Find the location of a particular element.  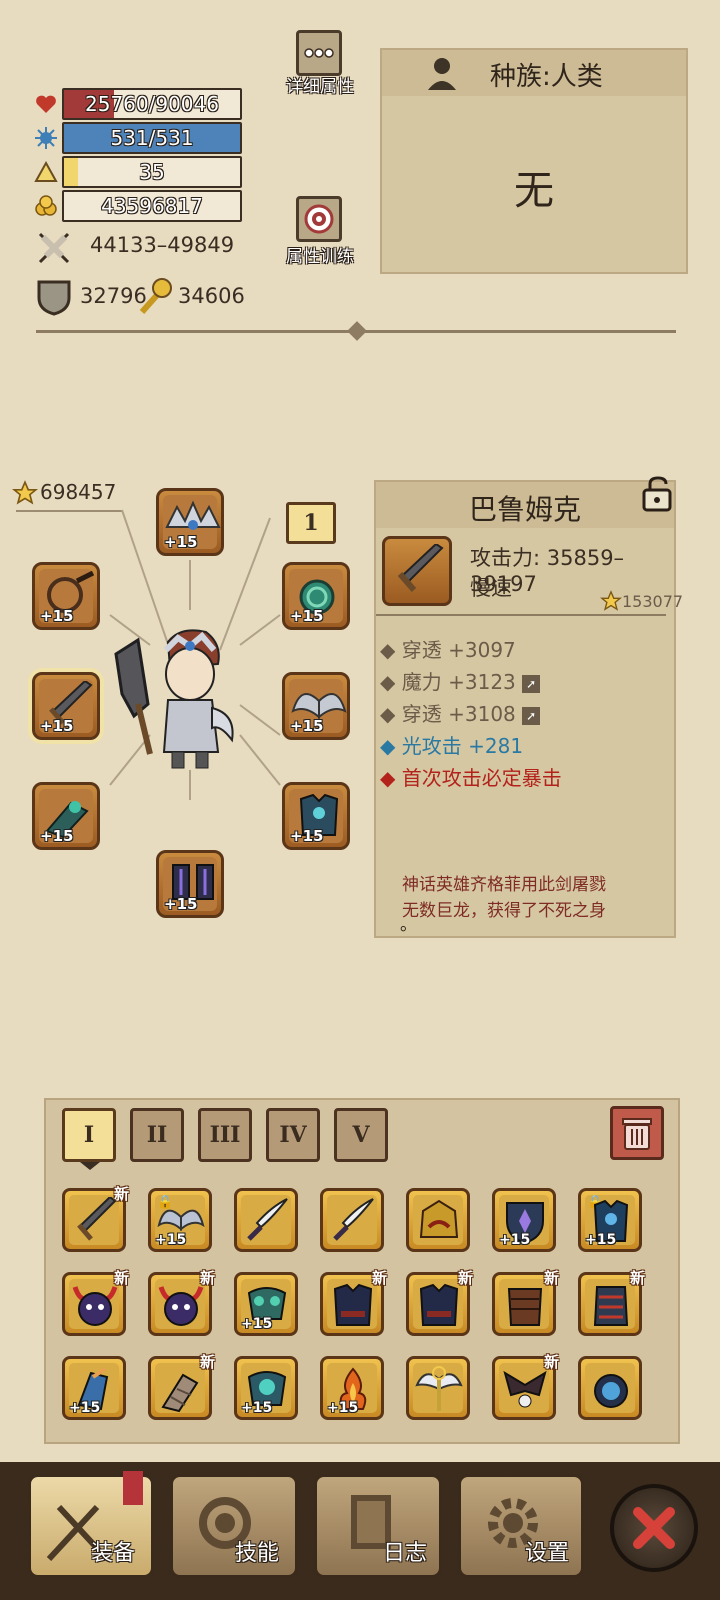

gold-value: 43596817 is located at coordinates (152, 206).